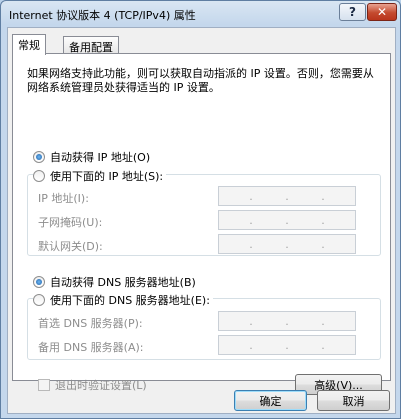 This screenshot has height=419, width=401. I want to click on close-icon: ✕, so click(382, 12).